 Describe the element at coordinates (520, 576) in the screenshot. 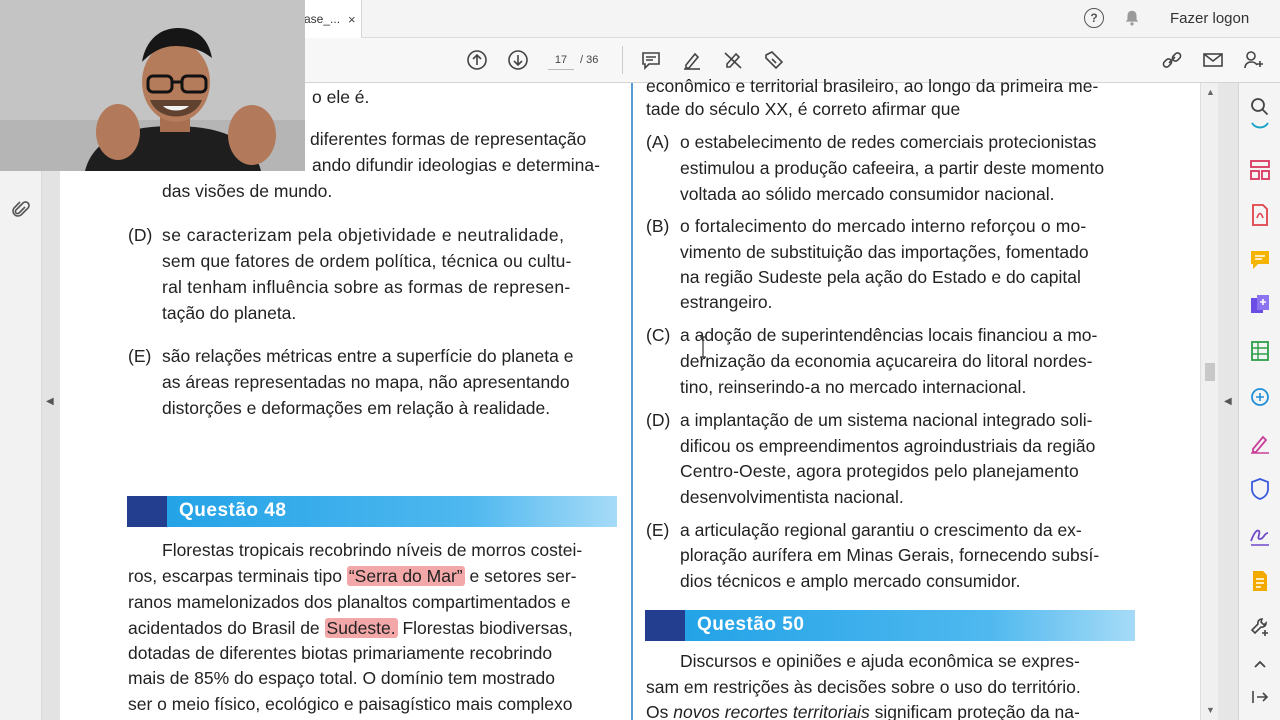

I see `text-span: e setores ser-` at that location.